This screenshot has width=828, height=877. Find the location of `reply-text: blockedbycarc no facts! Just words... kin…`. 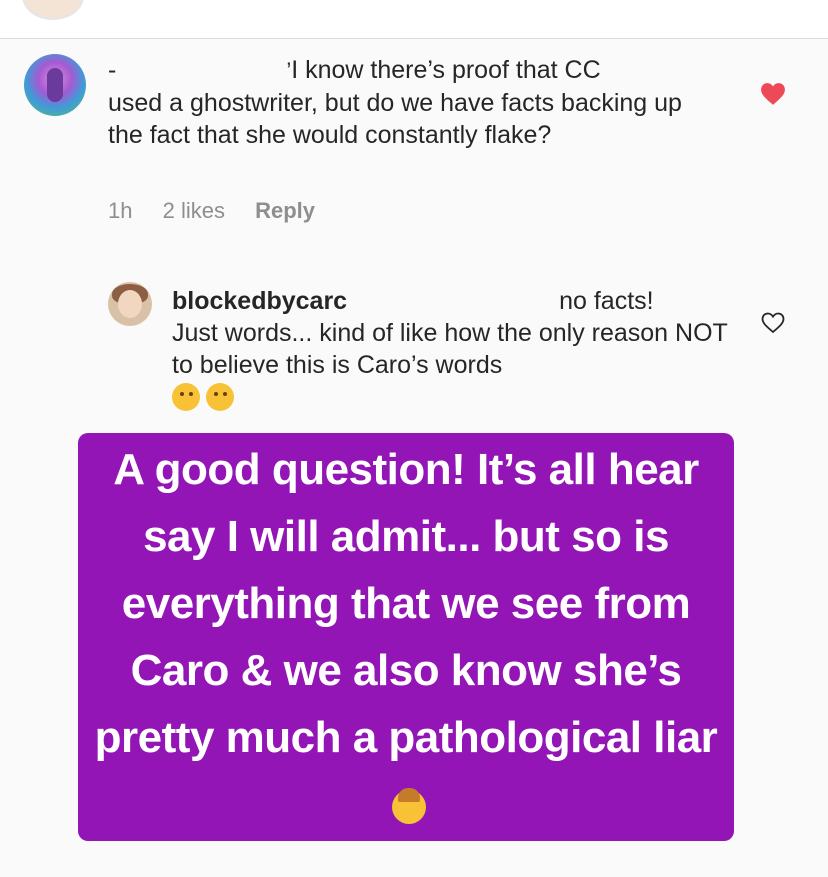

reply-text: blockedbycarc no facts! Just words... kin… is located at coordinates (452, 333).